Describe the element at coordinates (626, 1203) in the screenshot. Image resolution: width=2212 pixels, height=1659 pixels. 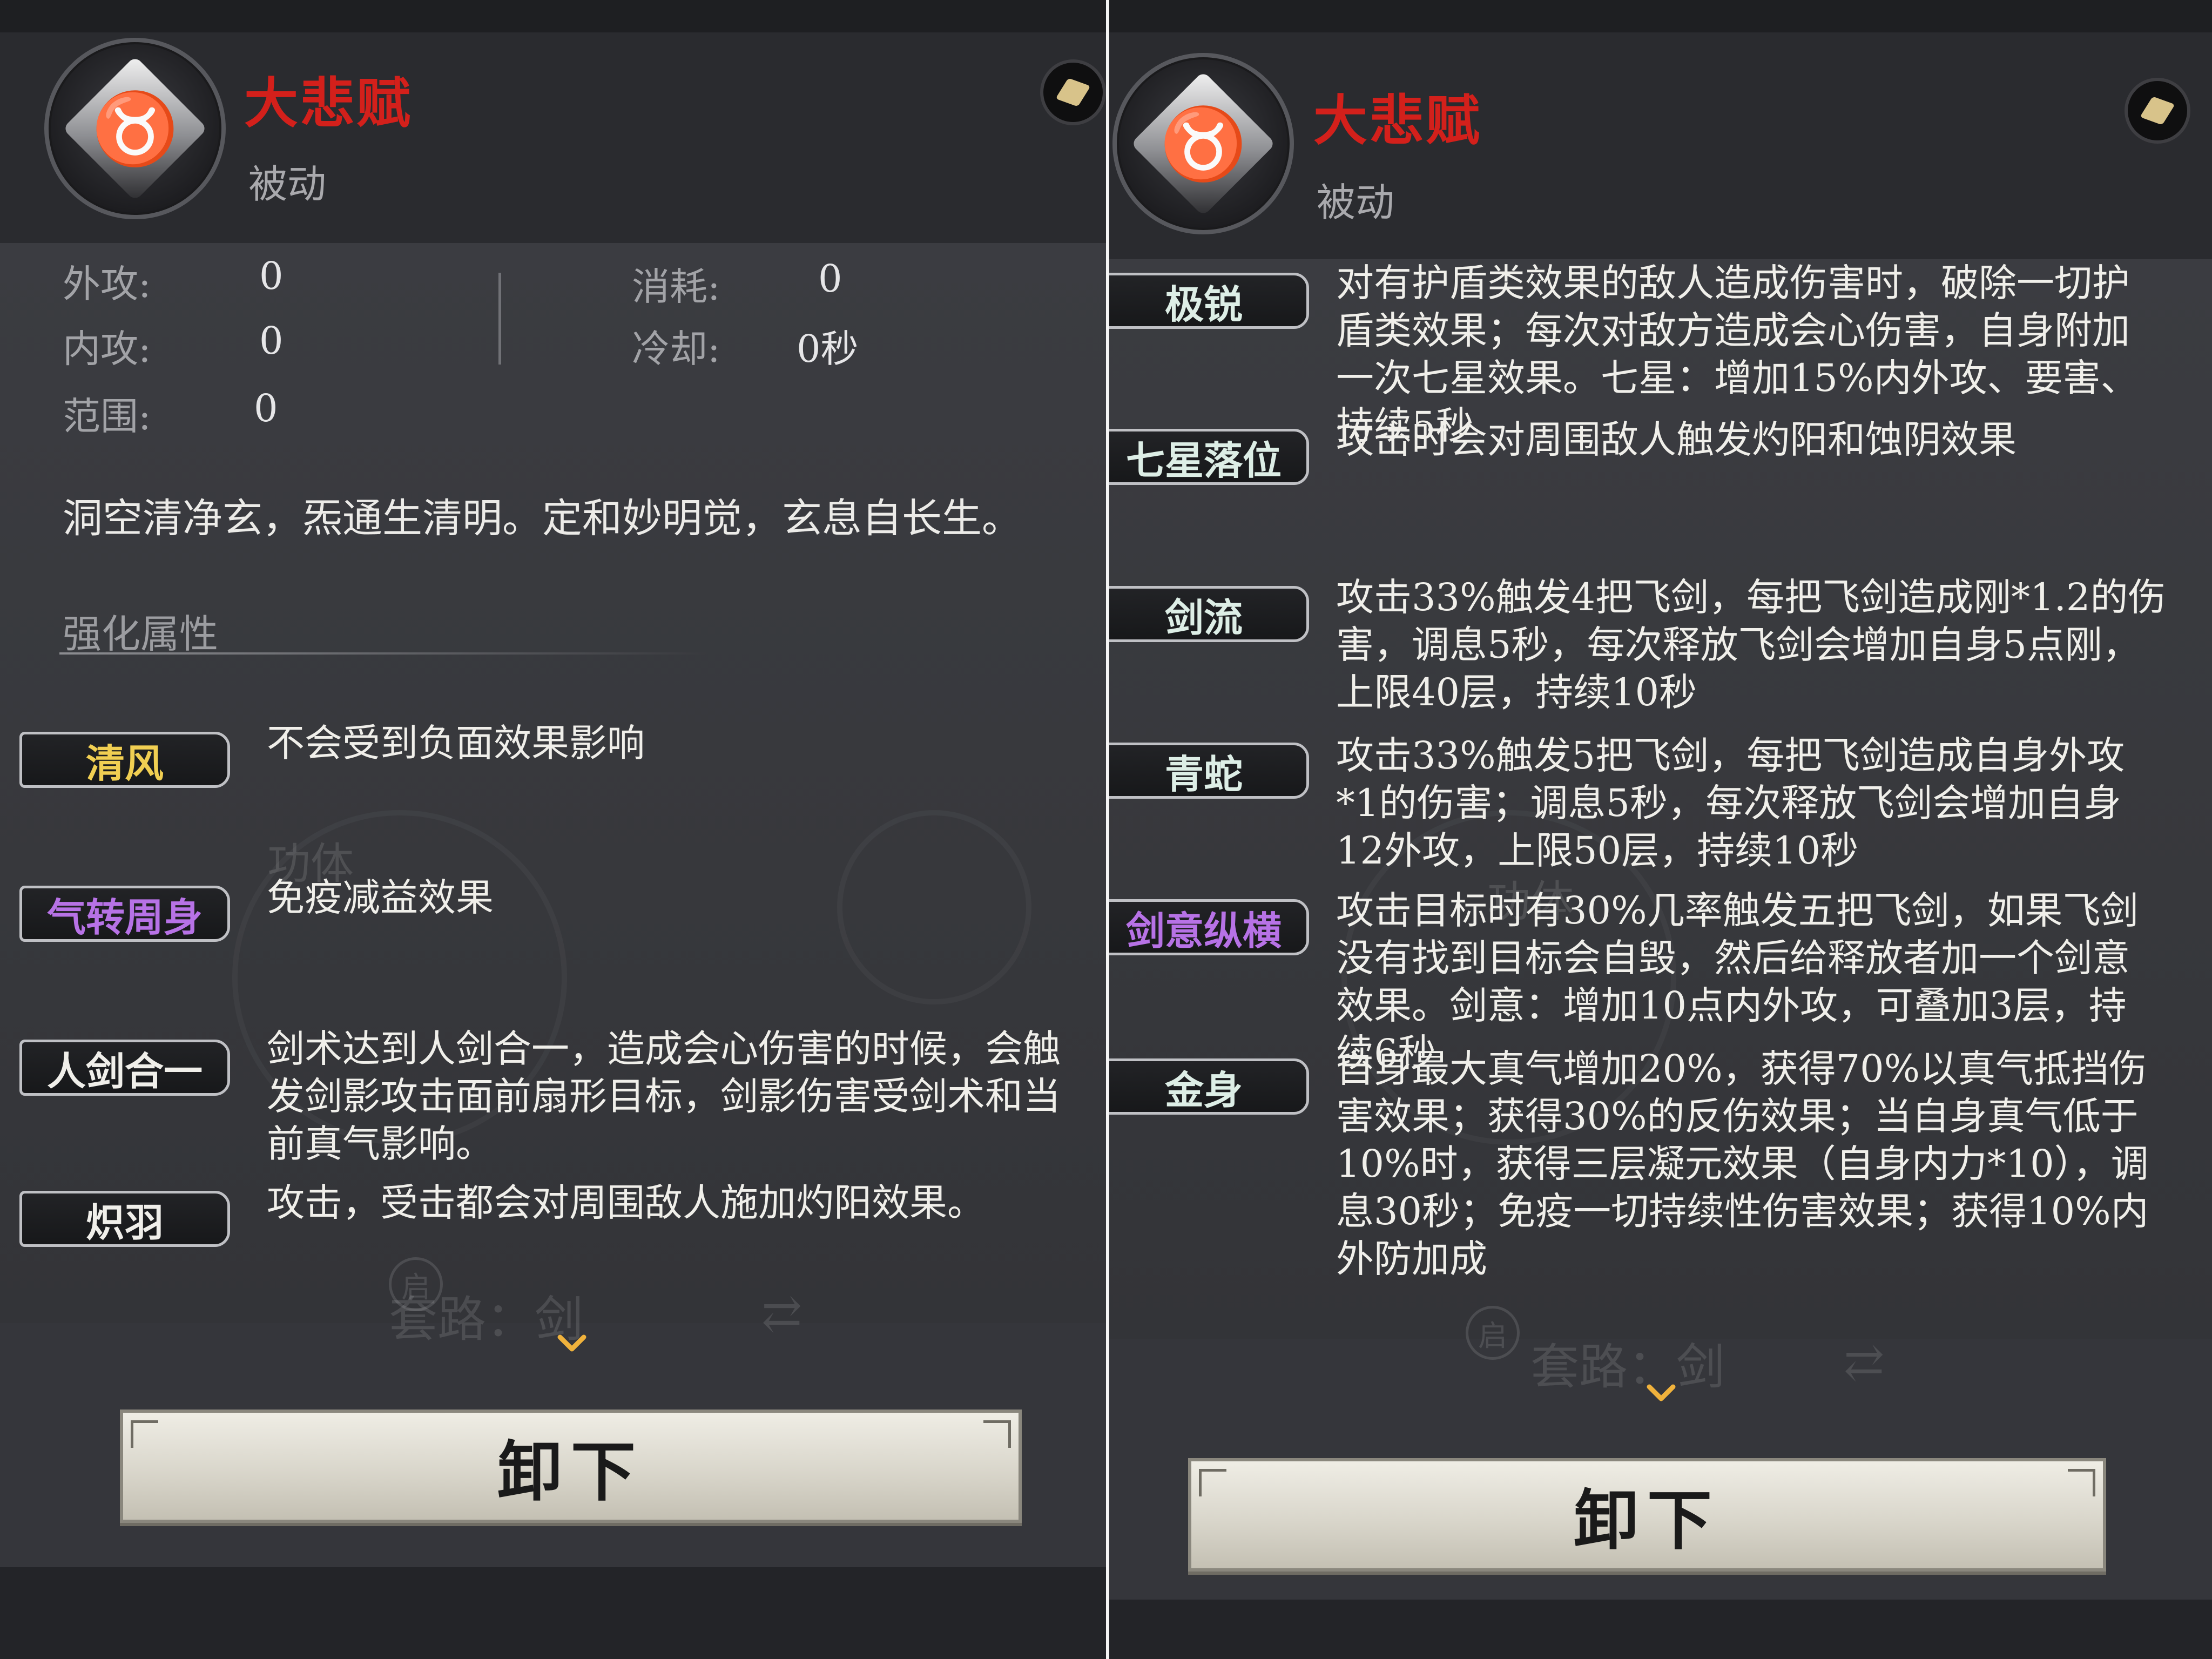
I see `attribute-desc: 攻击，受击都会对周围敌人施加灼阳效果。` at that location.